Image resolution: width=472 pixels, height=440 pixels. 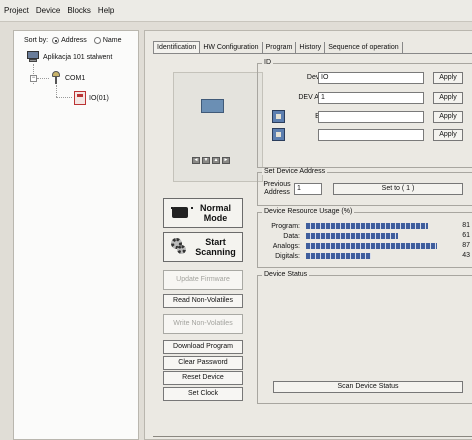 What do you see at coordinates (448, 98) in the screenshot?
I see `dev-address-apply-button: Apply` at bounding box center [448, 98].